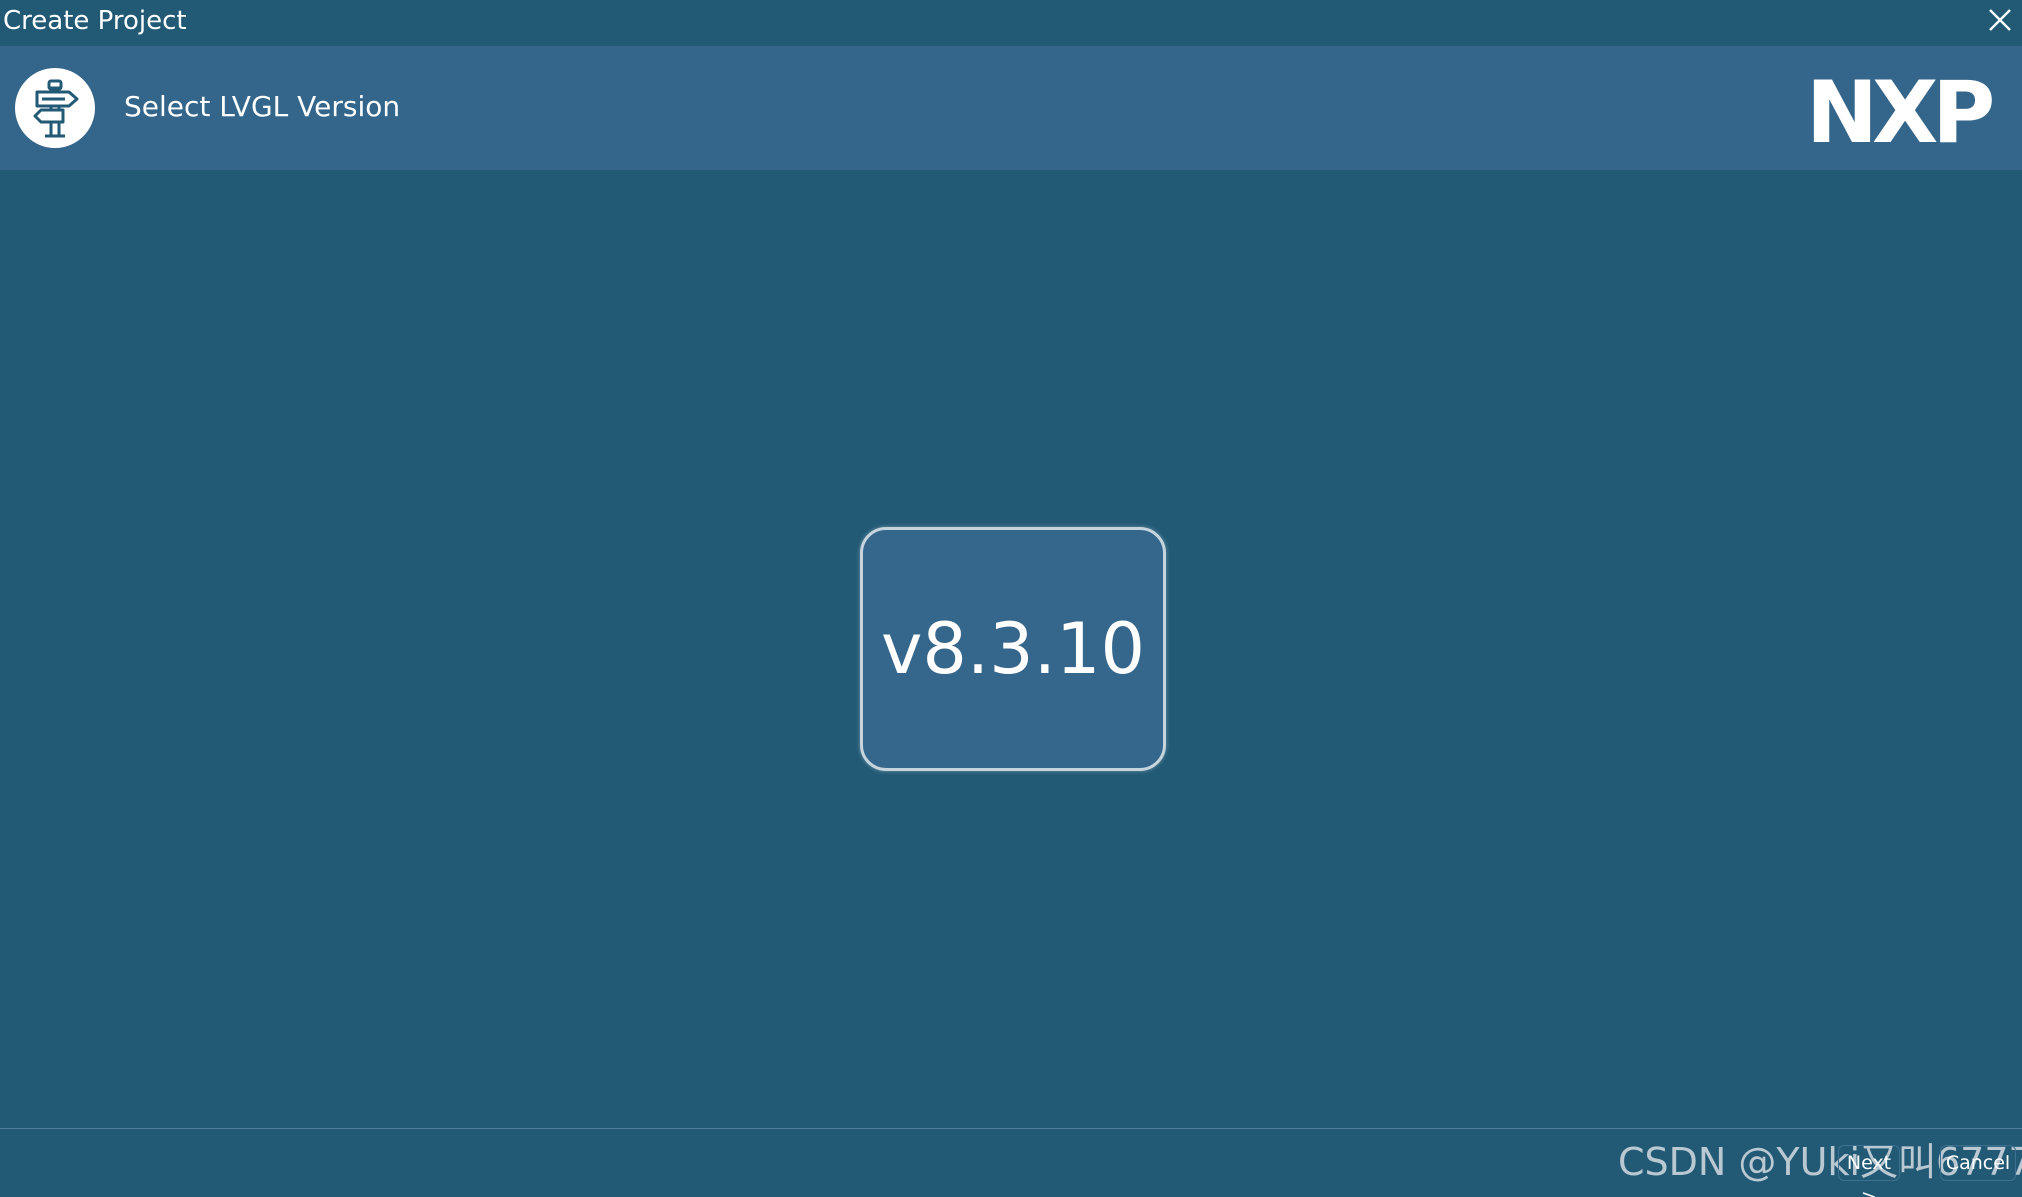 The width and height of the screenshot is (2022, 1197). I want to click on signpost-icon, so click(55, 108).